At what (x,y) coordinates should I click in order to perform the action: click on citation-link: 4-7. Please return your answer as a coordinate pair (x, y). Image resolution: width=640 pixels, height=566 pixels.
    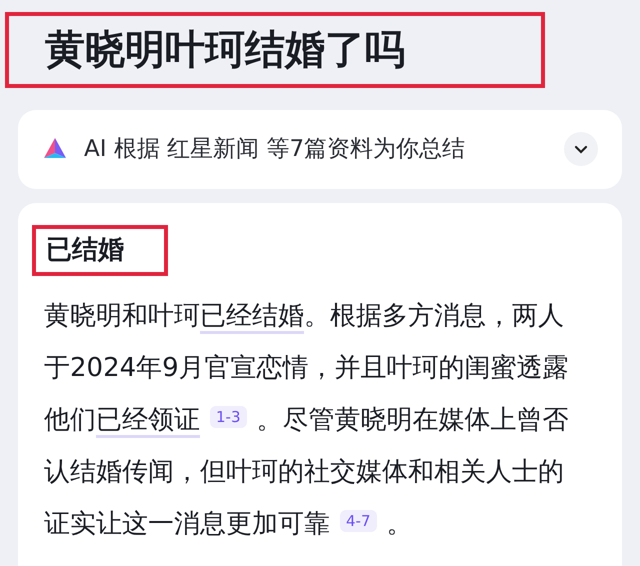
    Looking at the image, I should click on (358, 521).